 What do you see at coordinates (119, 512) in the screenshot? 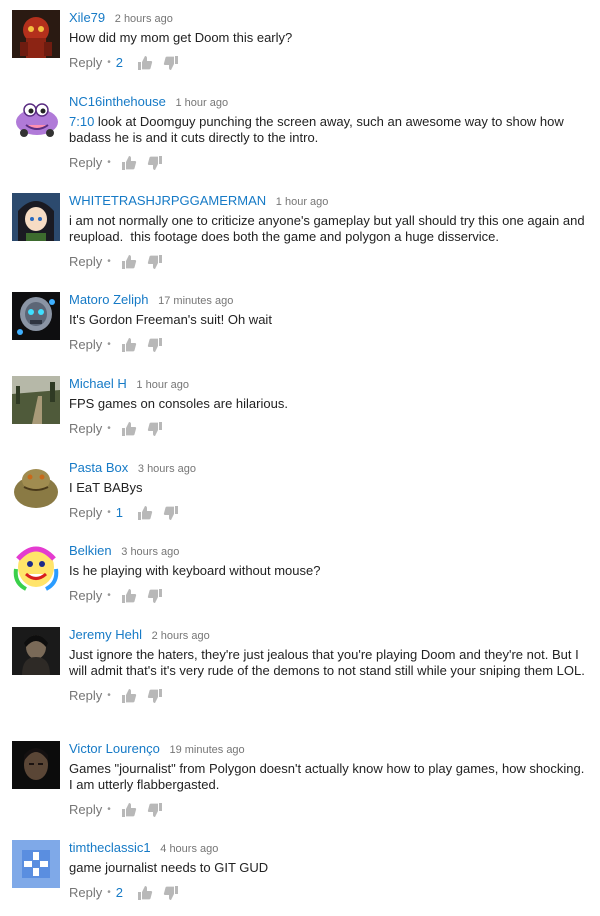
I see `like-count: 1` at bounding box center [119, 512].